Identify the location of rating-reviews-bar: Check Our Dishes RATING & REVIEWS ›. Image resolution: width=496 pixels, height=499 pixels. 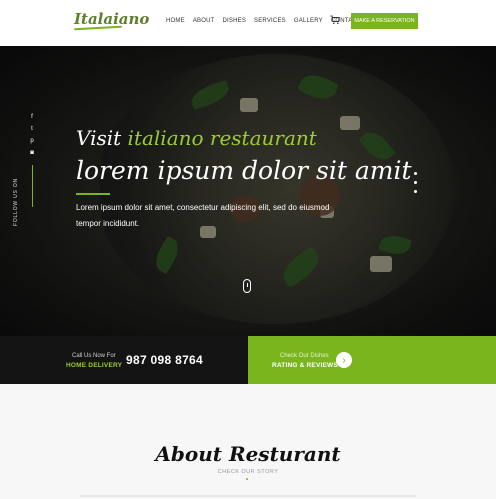
(372, 360).